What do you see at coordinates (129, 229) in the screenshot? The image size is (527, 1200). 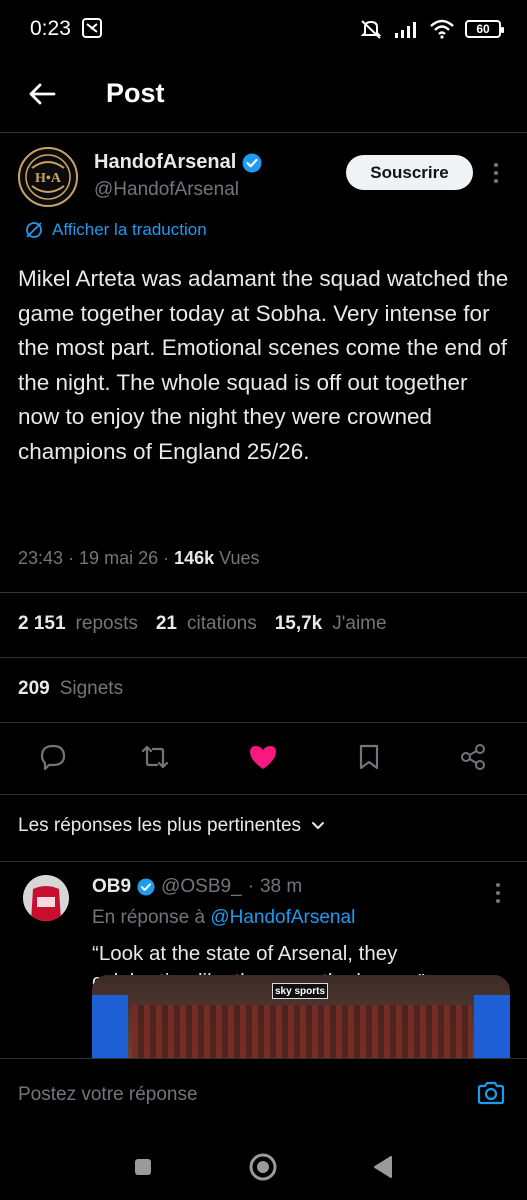 I see `translate-label: Afficher la traduction` at bounding box center [129, 229].